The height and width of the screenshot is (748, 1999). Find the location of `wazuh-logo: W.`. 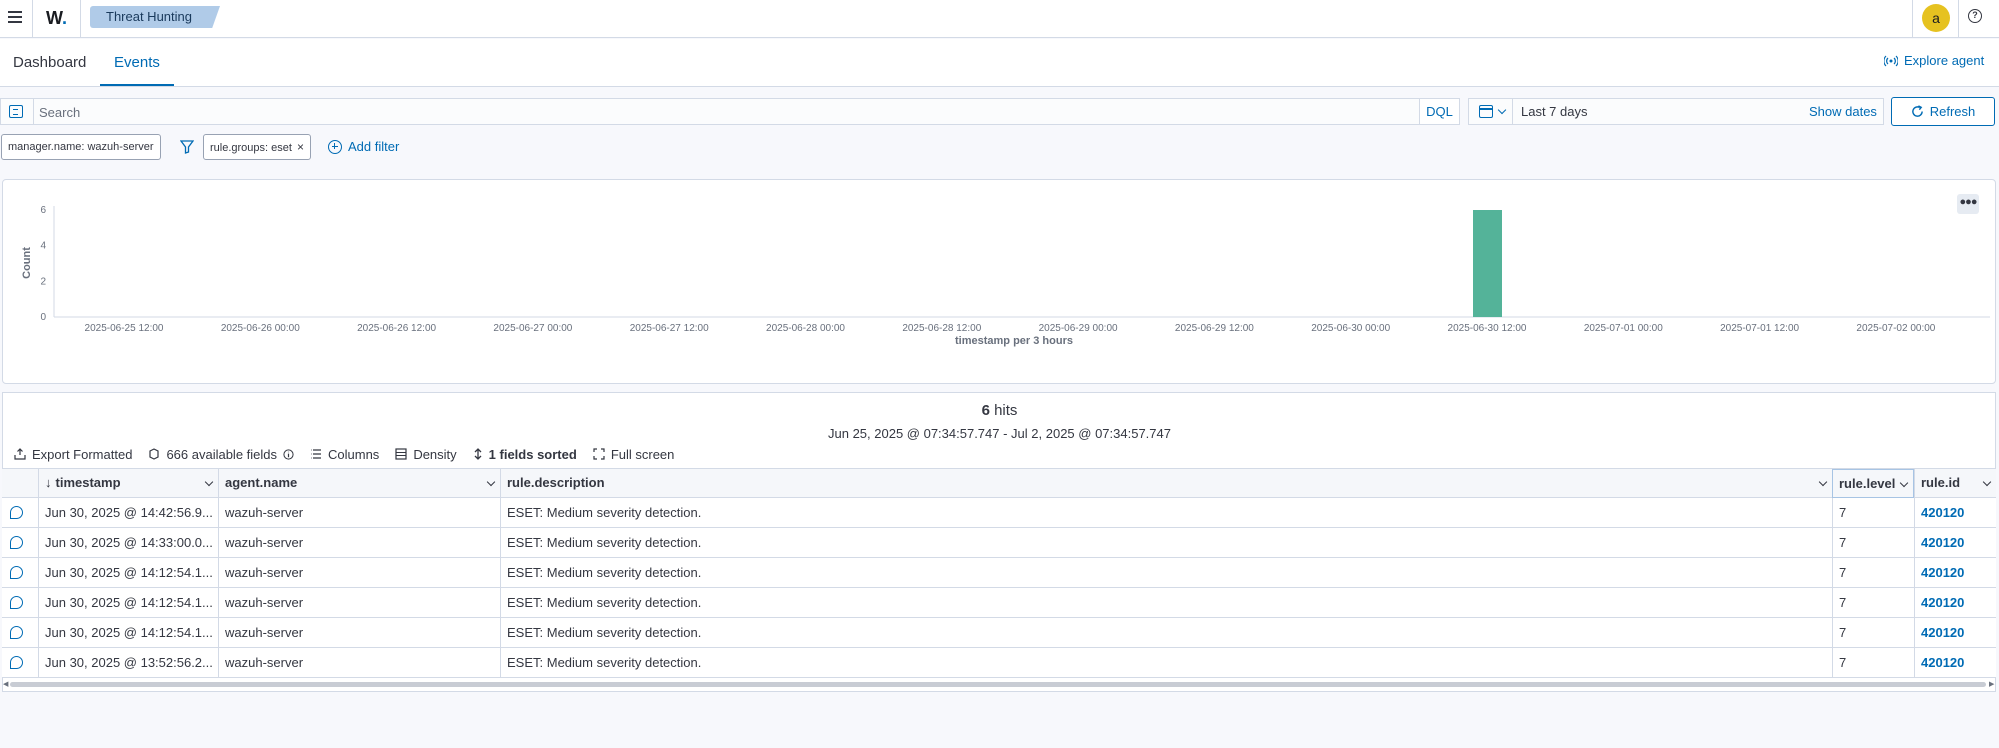

wazuh-logo: W. is located at coordinates (56, 18).